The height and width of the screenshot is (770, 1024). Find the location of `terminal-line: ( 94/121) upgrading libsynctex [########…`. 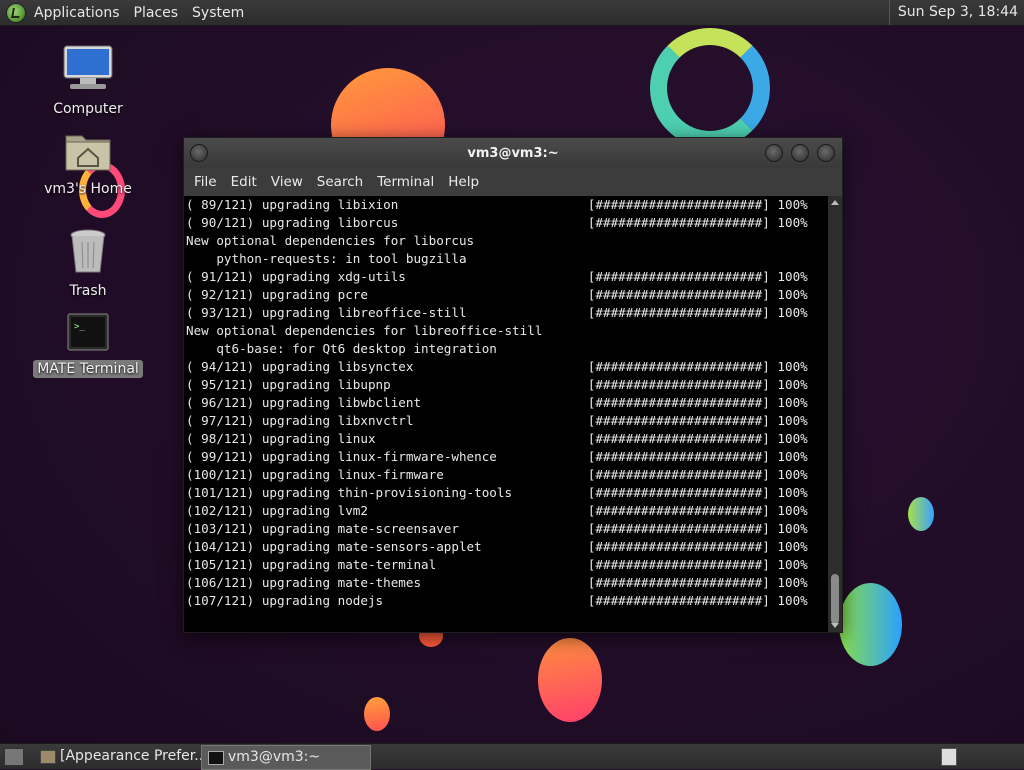

terminal-line: ( 94/121) upgrading libsynctex [########… is located at coordinates (497, 366).